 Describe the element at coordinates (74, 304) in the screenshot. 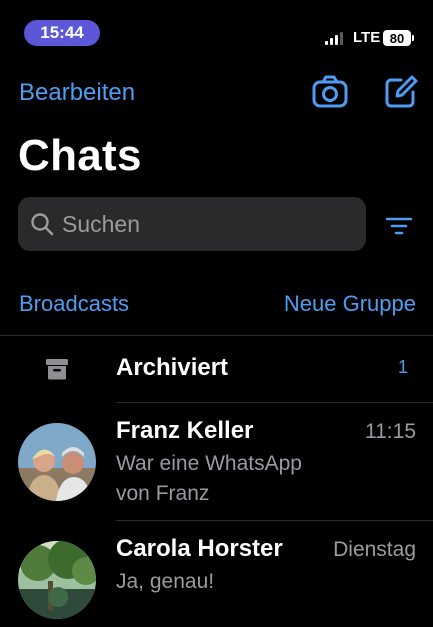

I see `broadcasts-link: Broadcasts` at that location.